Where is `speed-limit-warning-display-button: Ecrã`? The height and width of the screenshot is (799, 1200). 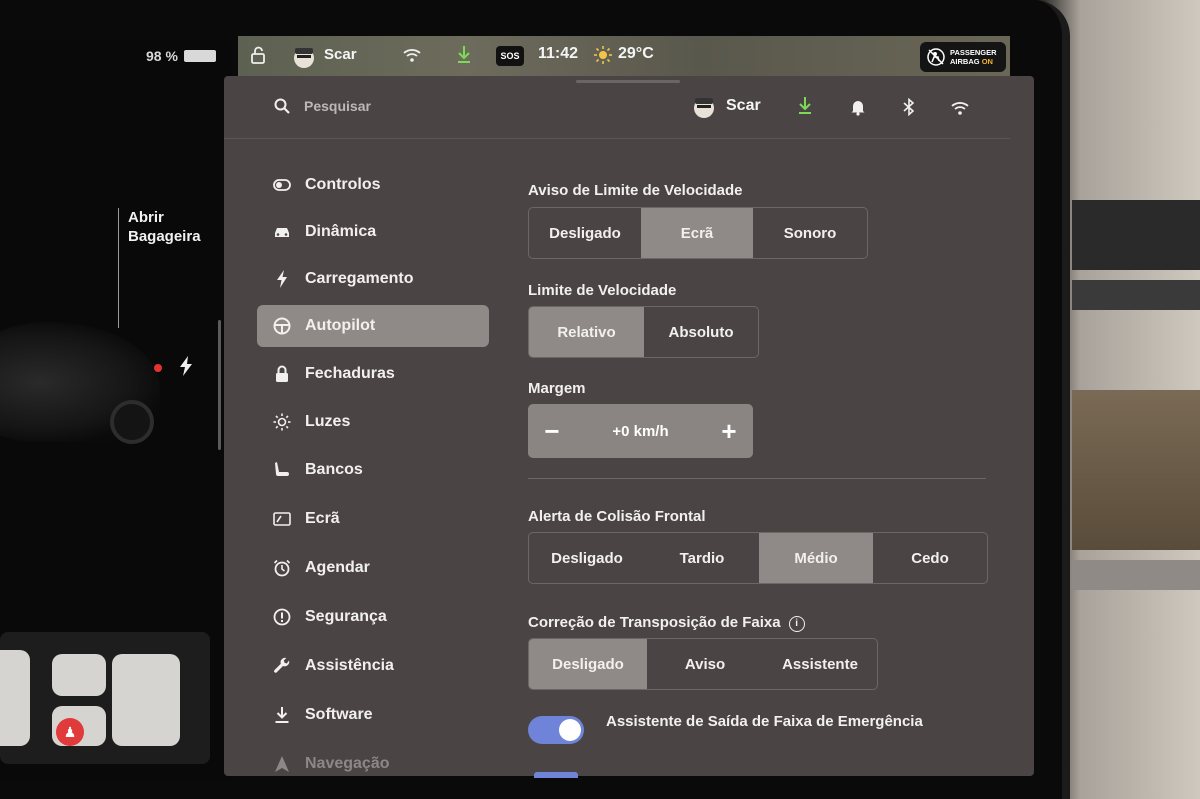 speed-limit-warning-display-button: Ecrã is located at coordinates (697, 233).